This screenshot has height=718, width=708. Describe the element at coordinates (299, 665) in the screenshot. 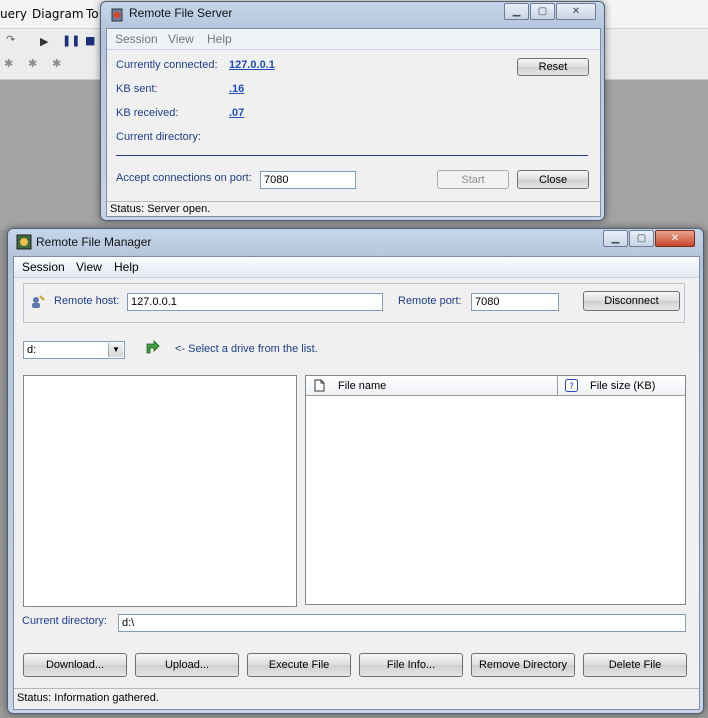

I see `execute-file-button: Execute File` at that location.